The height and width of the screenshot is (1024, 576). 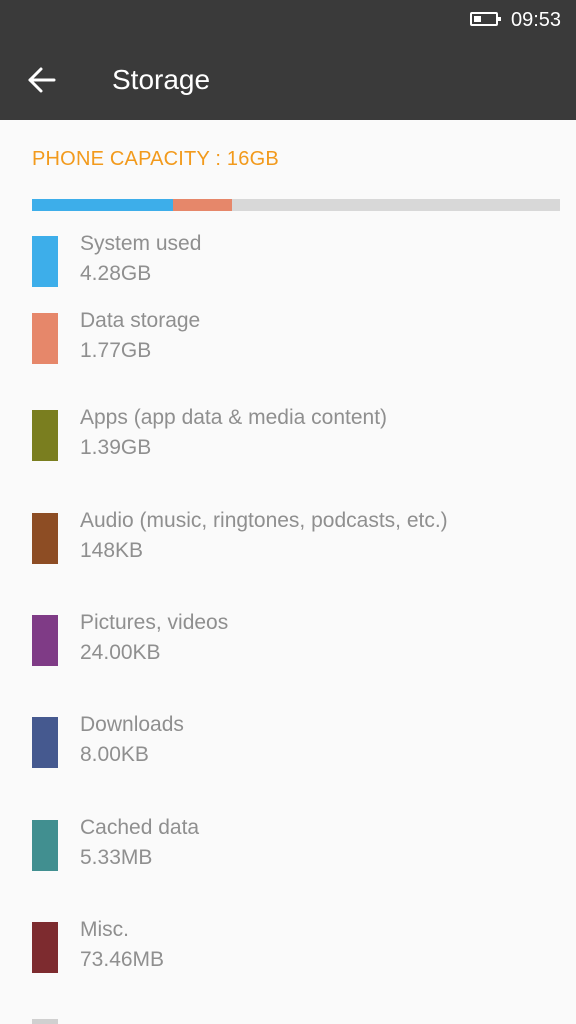 I want to click on category-size: 148KB, so click(x=112, y=550).